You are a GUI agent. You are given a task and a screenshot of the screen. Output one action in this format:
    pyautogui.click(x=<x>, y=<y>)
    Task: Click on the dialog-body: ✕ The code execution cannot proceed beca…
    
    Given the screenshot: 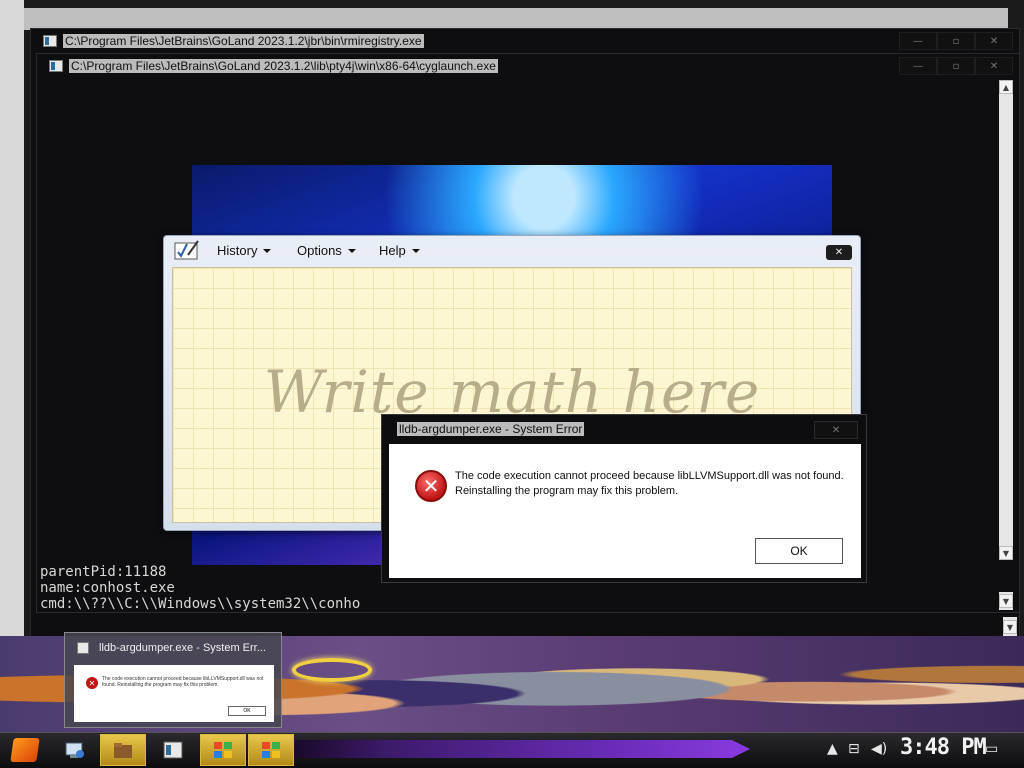 What is the action you would take?
    pyautogui.click(x=625, y=511)
    